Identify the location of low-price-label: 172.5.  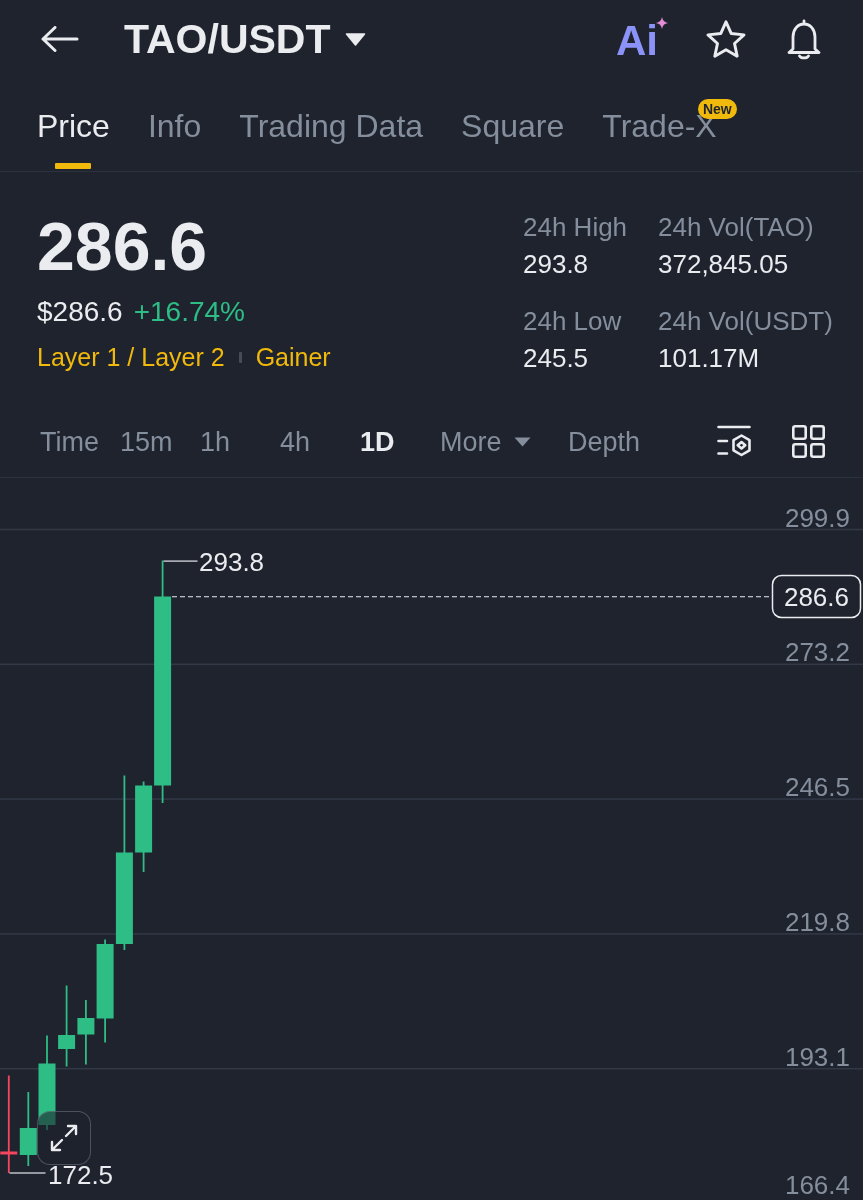
(81, 1175).